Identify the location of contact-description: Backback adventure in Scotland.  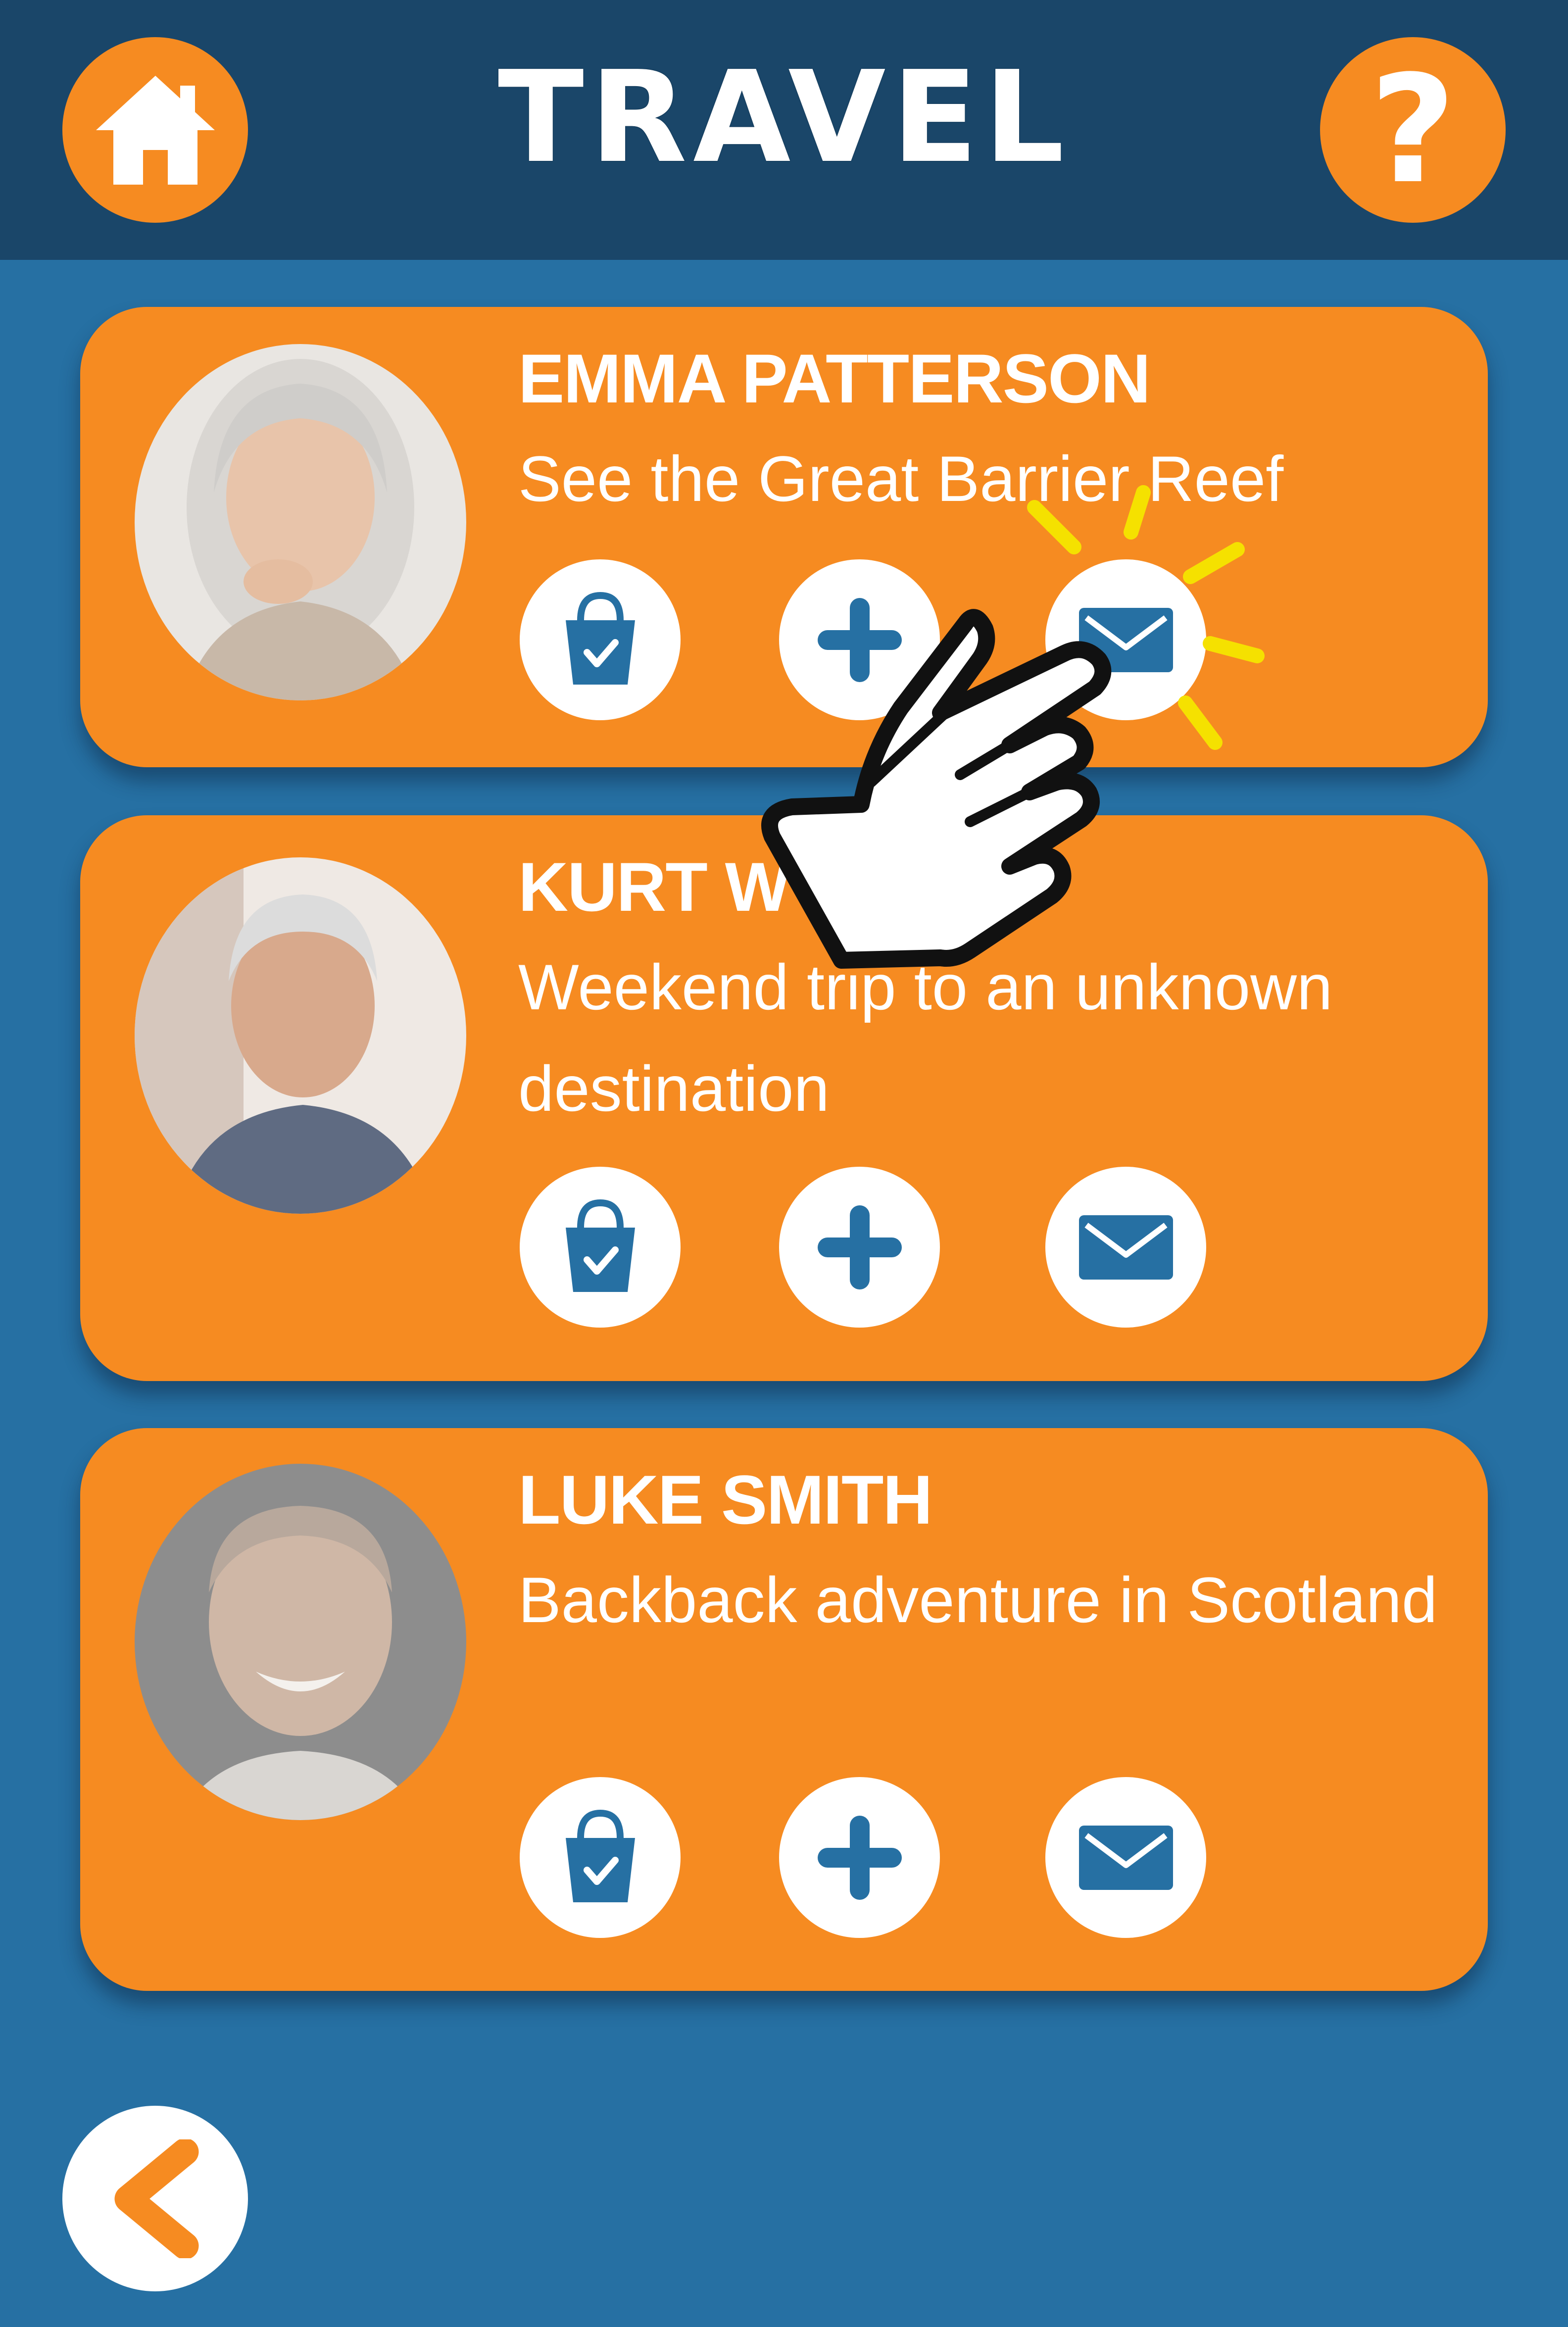
(978, 1600).